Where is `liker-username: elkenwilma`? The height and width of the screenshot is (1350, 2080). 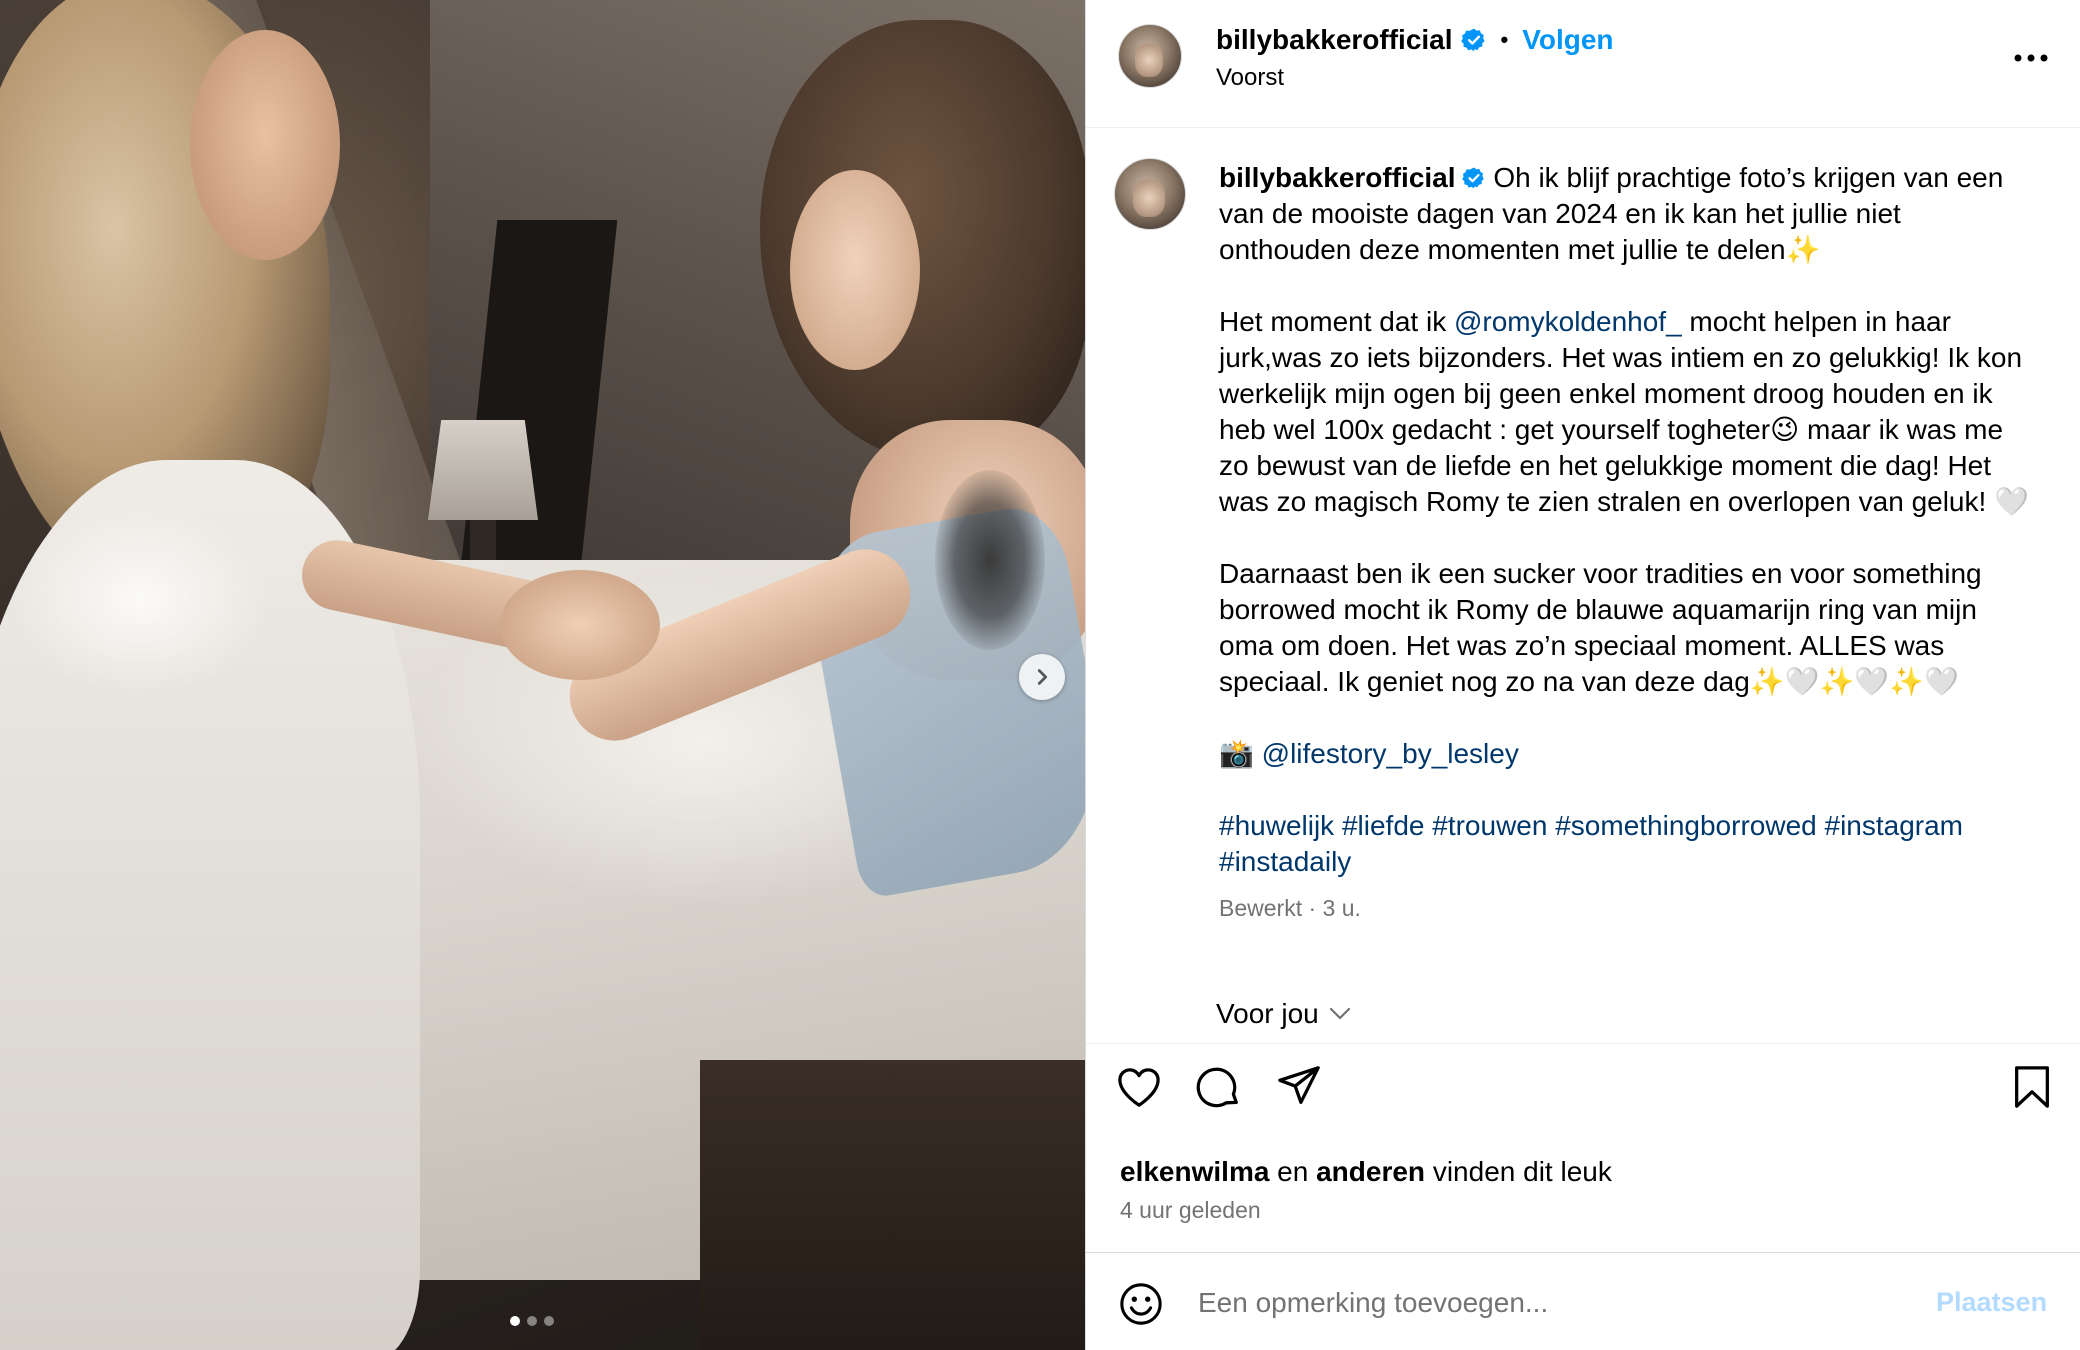
liker-username: elkenwilma is located at coordinates (1194, 1171).